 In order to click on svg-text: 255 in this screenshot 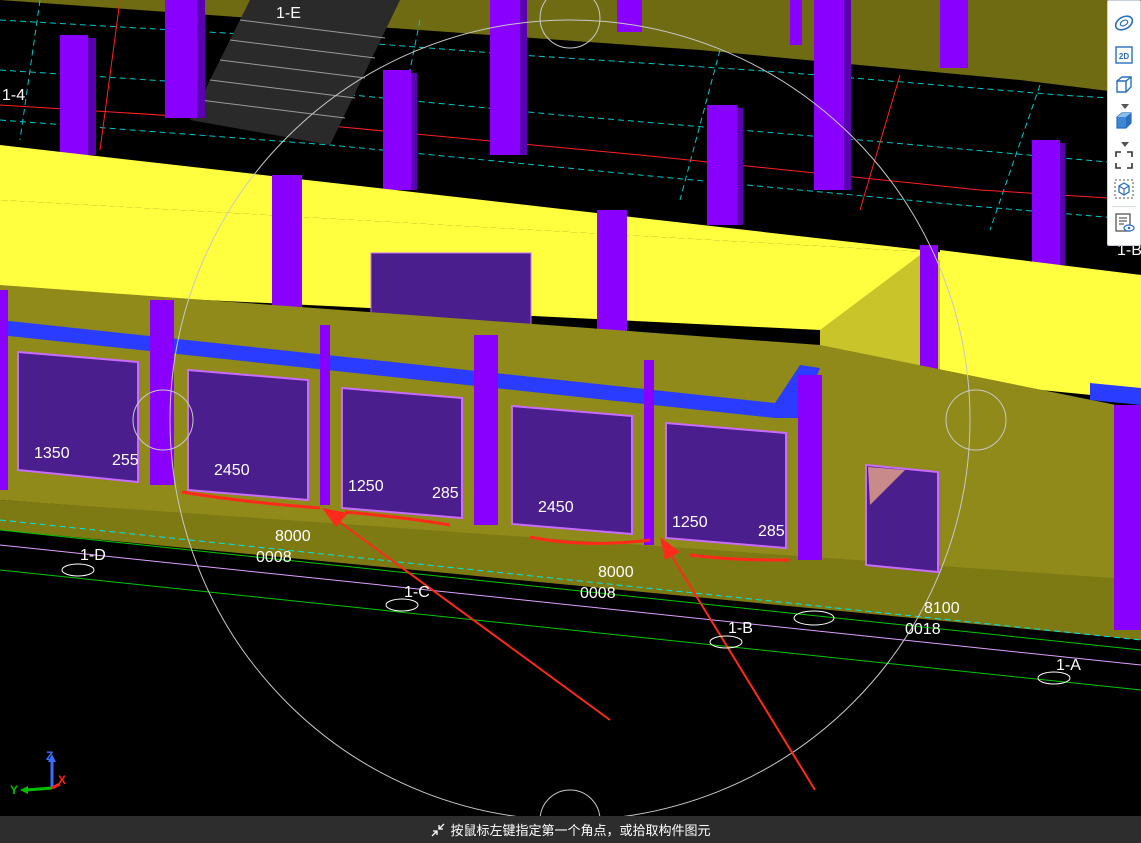, I will do `click(125, 460)`.